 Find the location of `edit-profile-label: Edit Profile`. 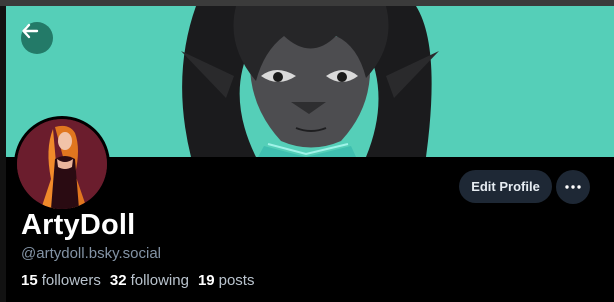

edit-profile-label: Edit Profile is located at coordinates (505, 186).